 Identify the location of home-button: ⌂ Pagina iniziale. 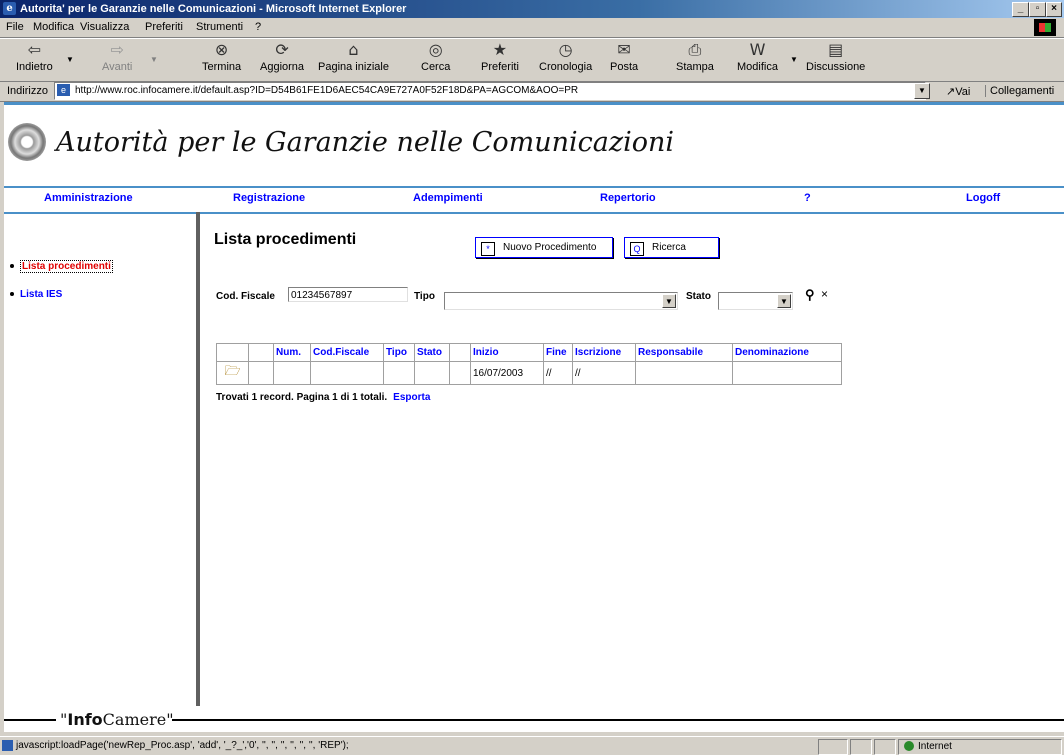
(353, 57).